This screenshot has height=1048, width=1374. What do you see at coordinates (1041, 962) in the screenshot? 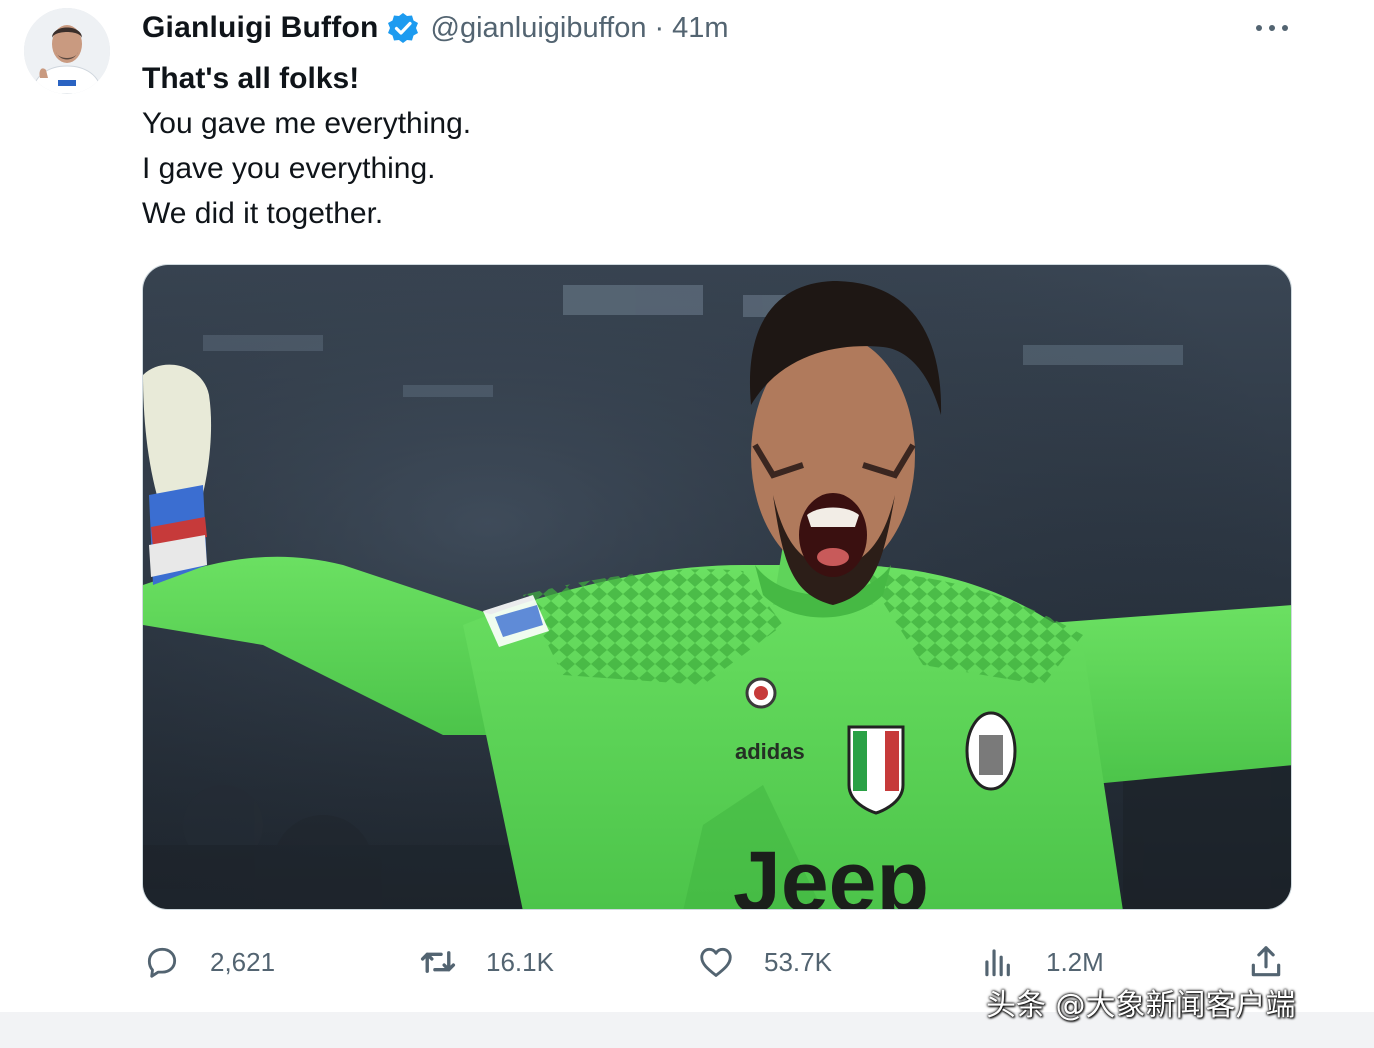
I see `views-button: 1.2M` at bounding box center [1041, 962].